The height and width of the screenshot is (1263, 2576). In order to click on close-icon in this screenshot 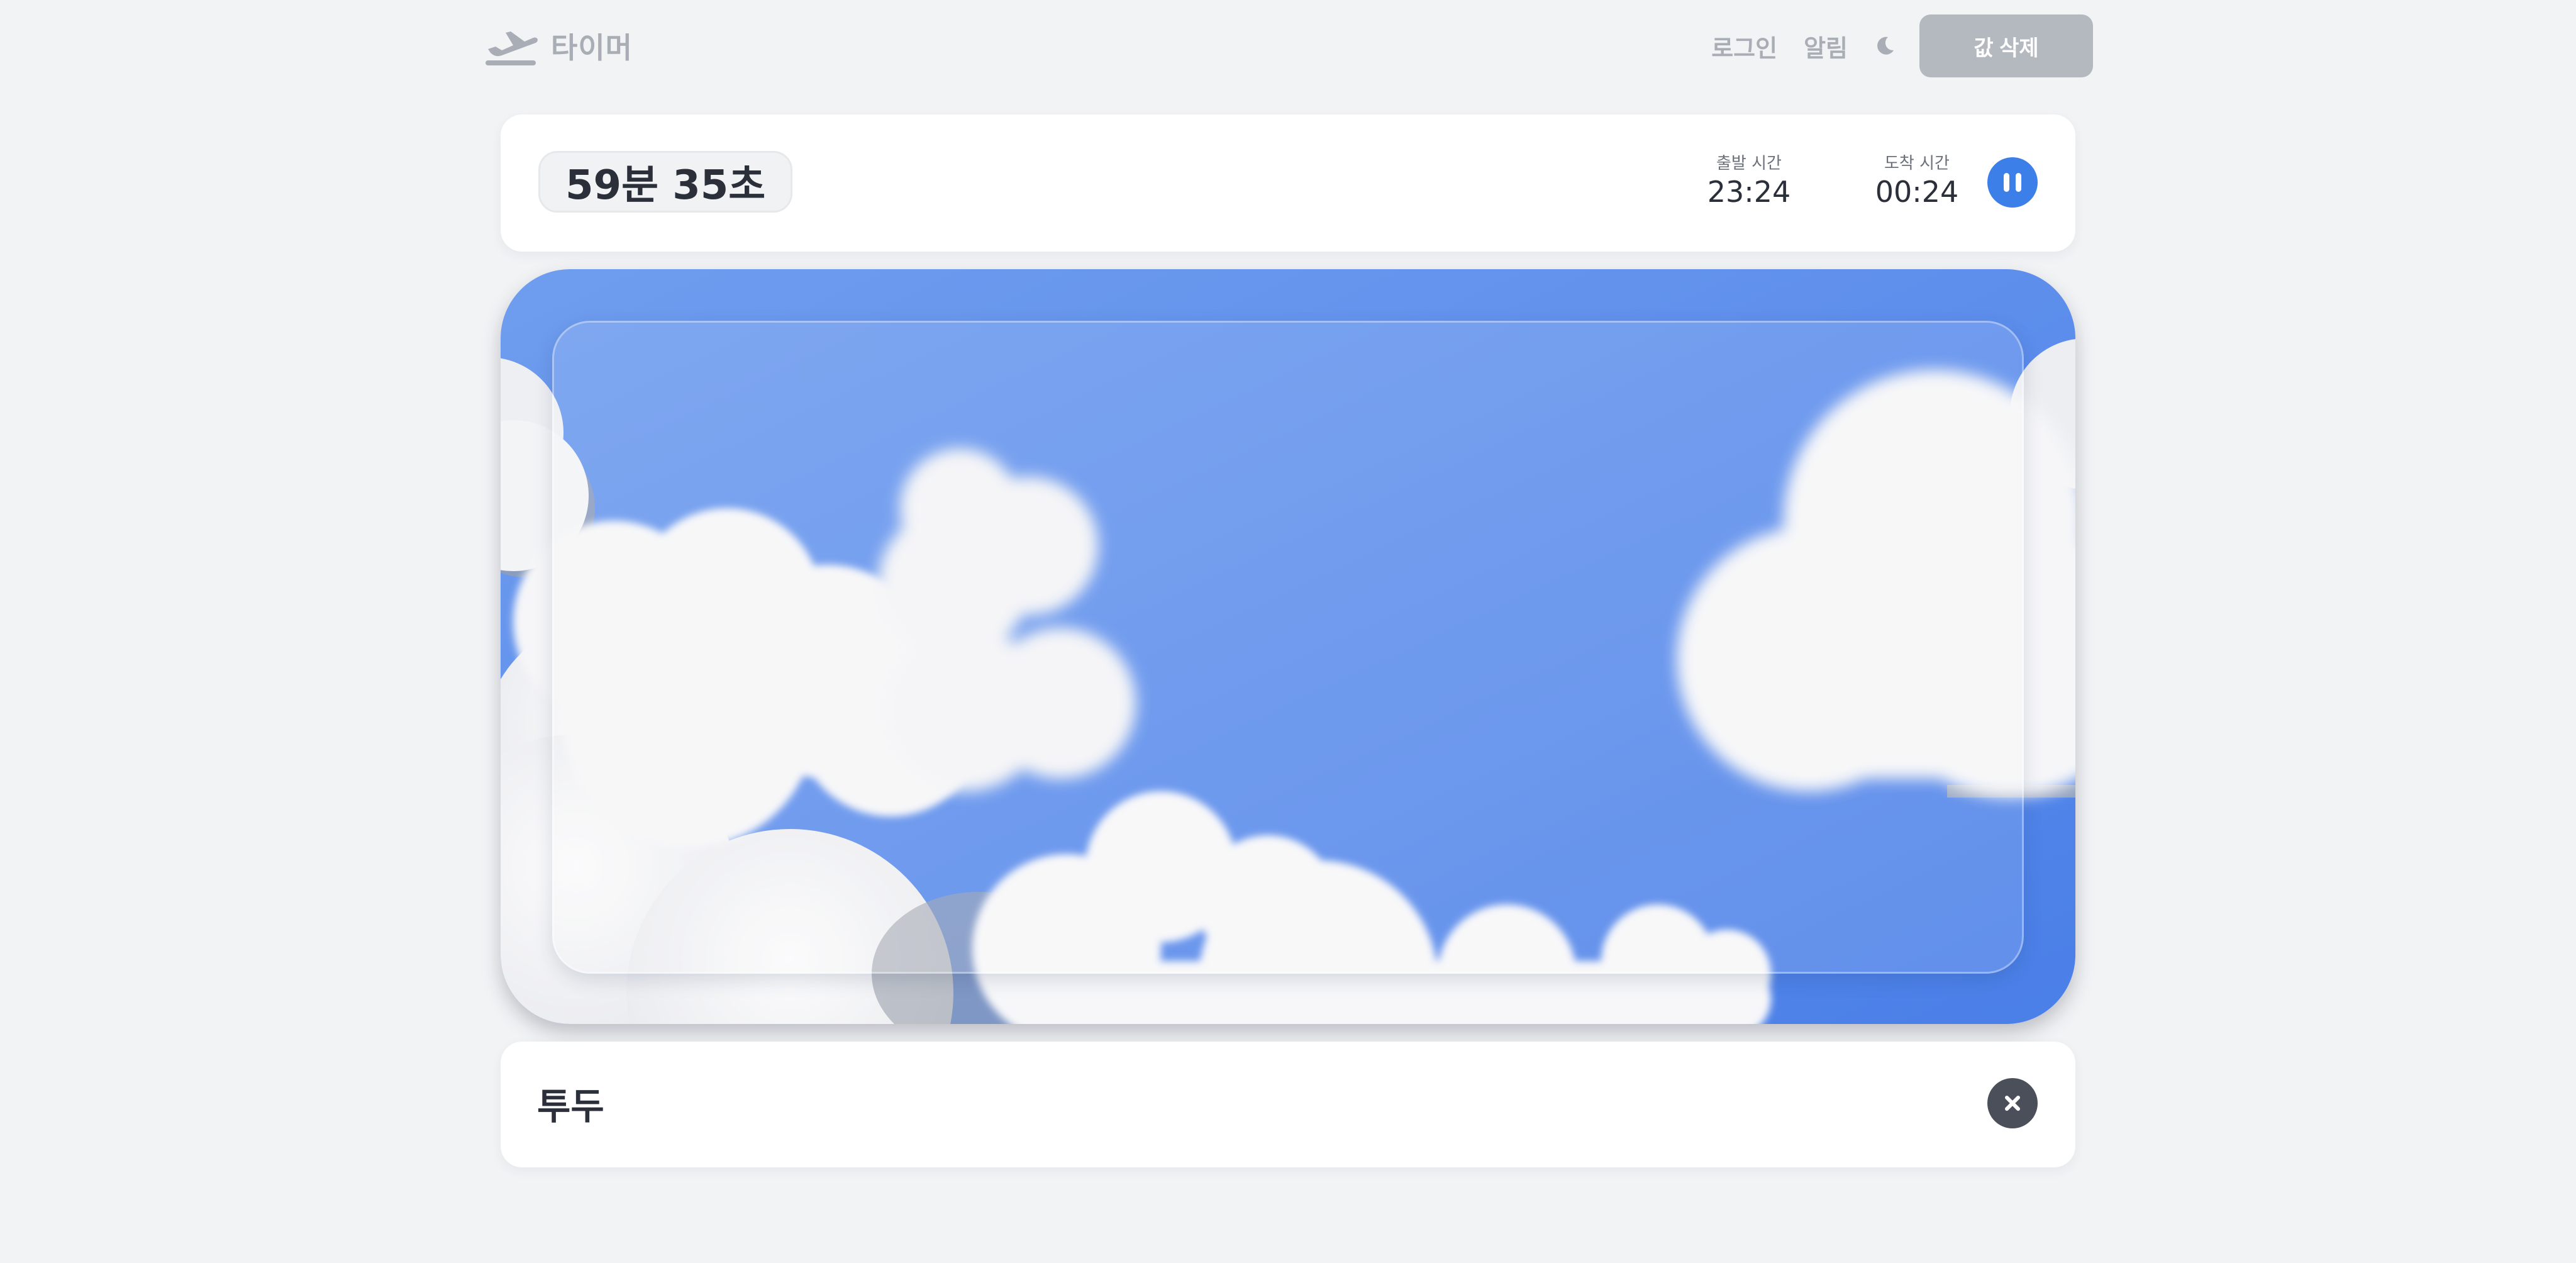, I will do `click(2012, 1103)`.